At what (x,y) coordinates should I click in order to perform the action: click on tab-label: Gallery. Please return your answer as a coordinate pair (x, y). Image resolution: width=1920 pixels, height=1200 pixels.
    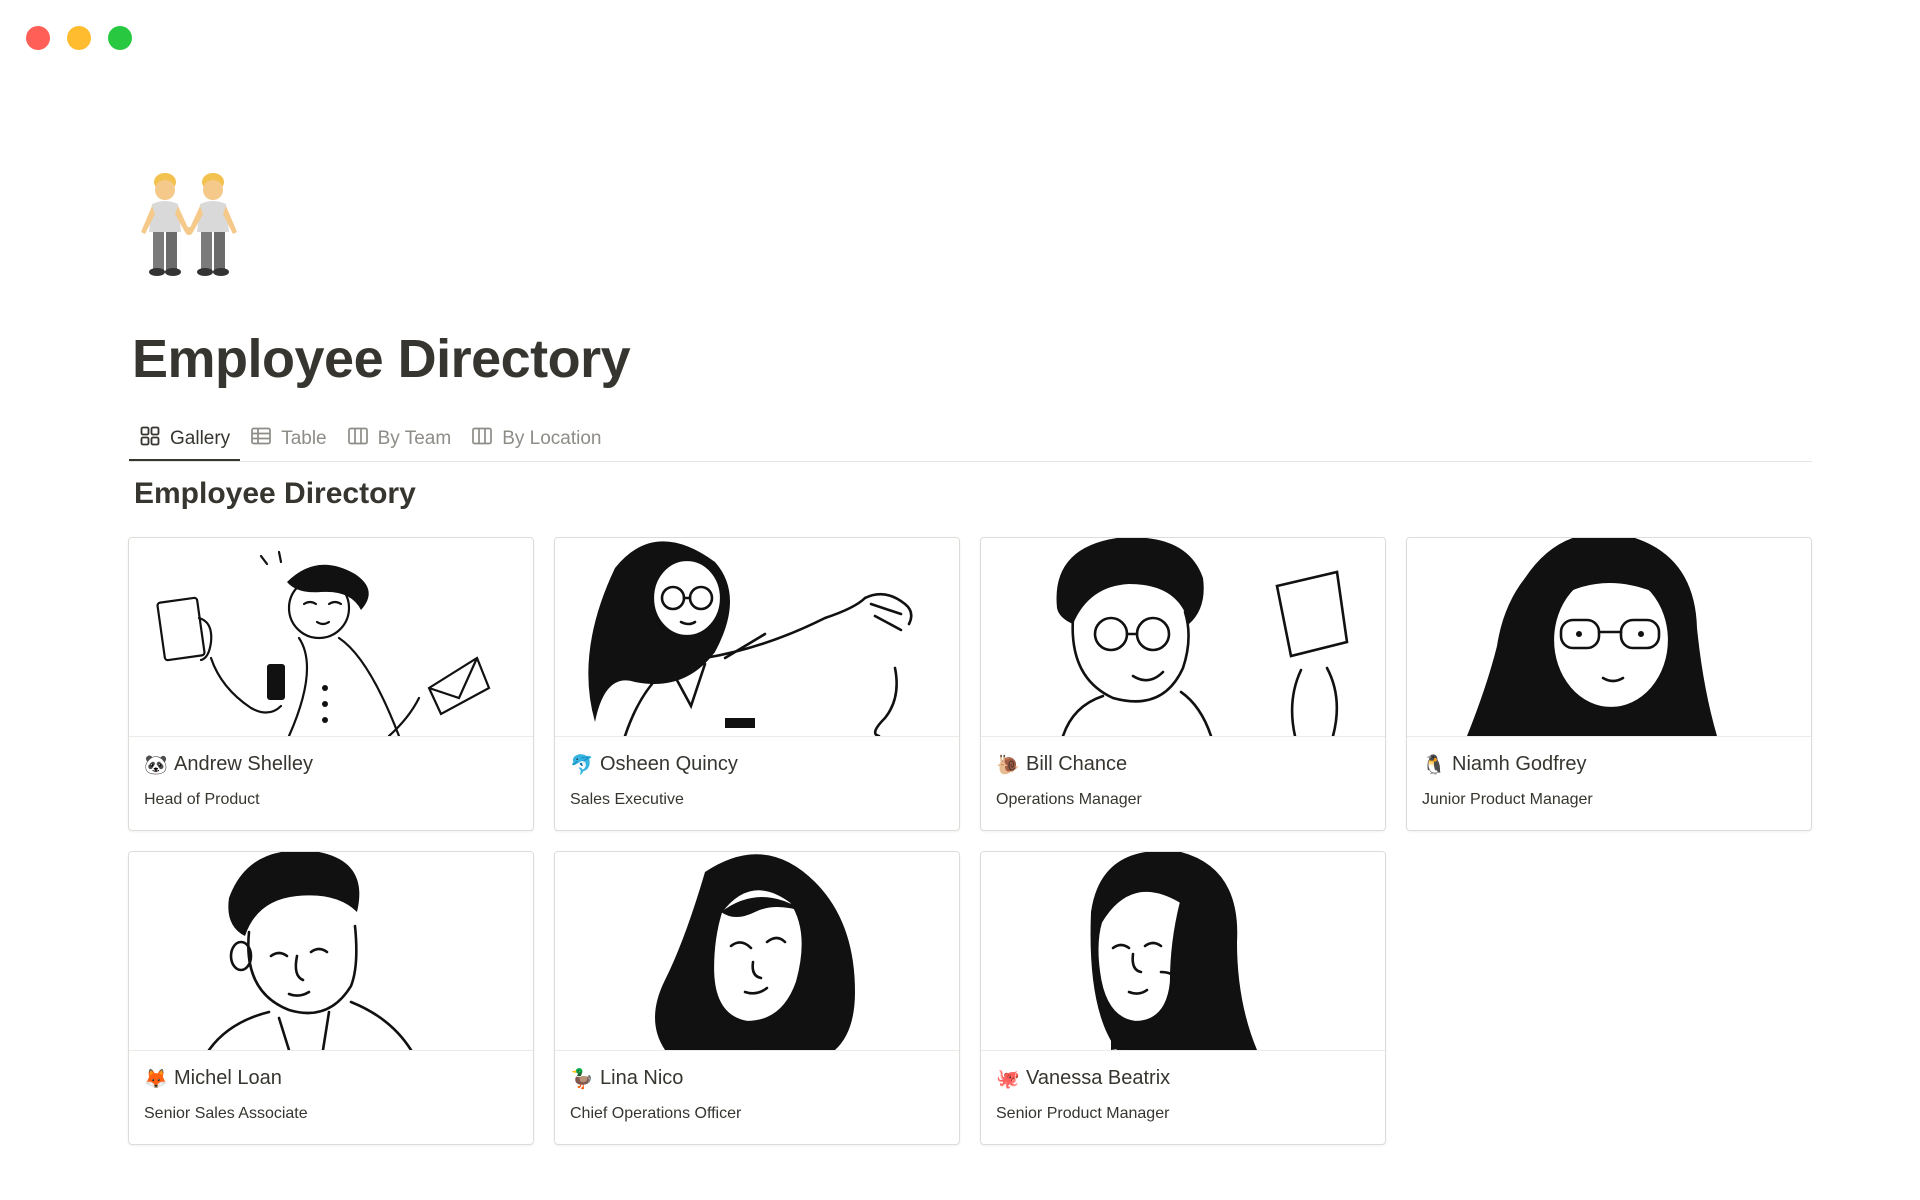
    Looking at the image, I should click on (200, 438).